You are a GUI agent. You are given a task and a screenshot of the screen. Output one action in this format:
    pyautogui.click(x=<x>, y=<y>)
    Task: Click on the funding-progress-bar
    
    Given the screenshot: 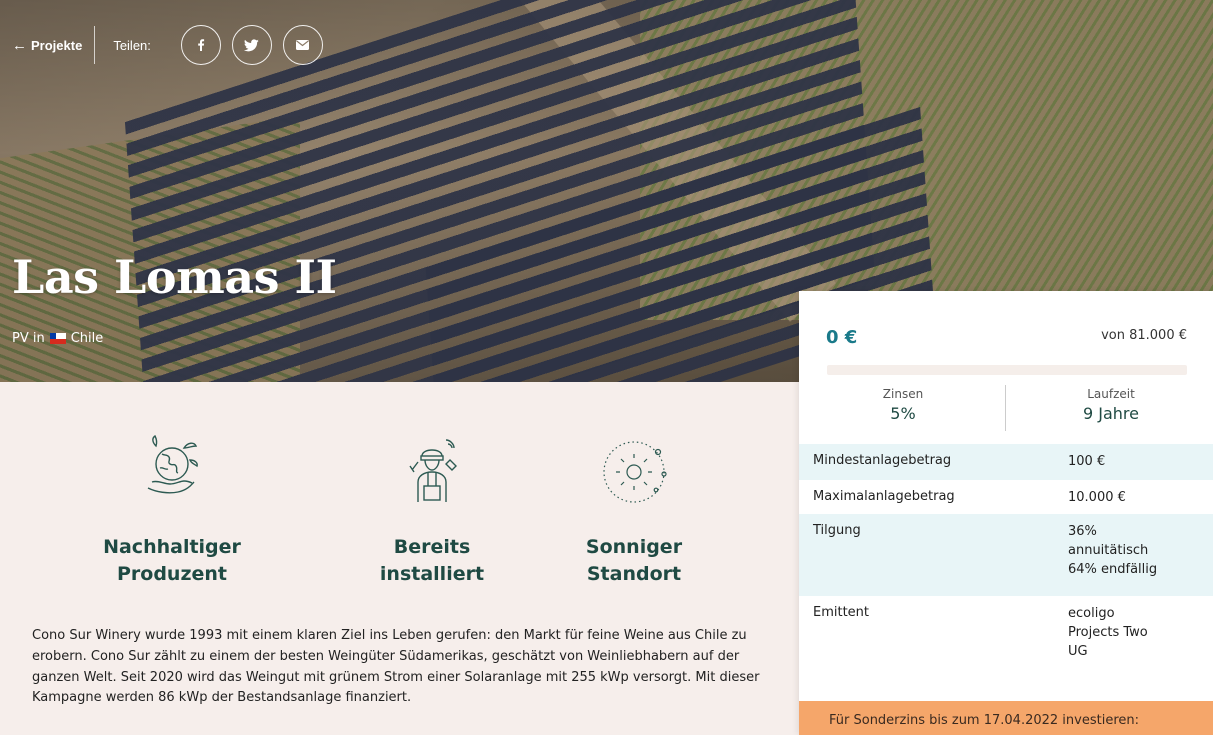 What is the action you would take?
    pyautogui.click(x=1007, y=370)
    